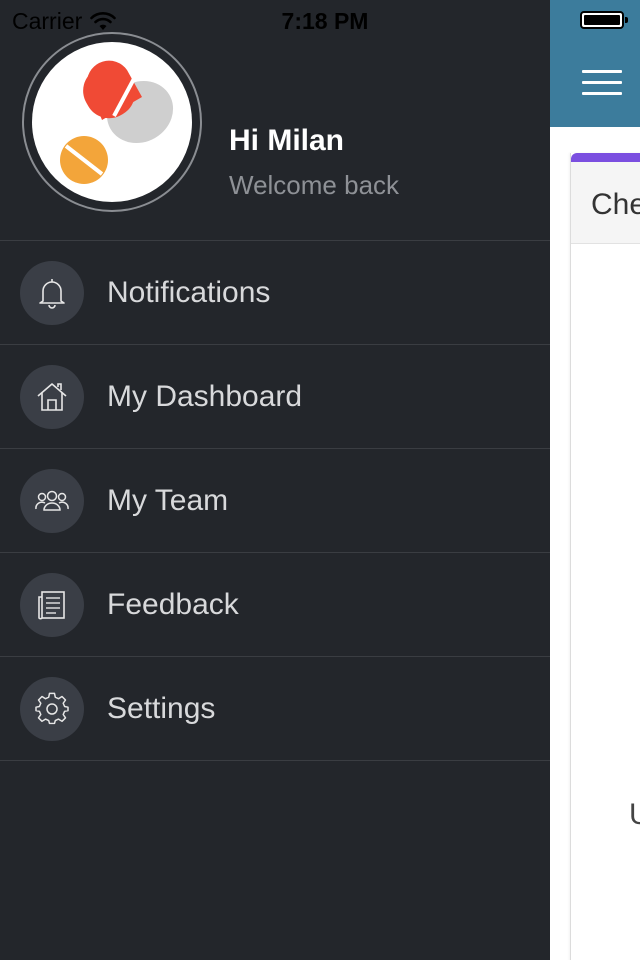 The image size is (640, 960). I want to click on avatar-ring, so click(112, 122).